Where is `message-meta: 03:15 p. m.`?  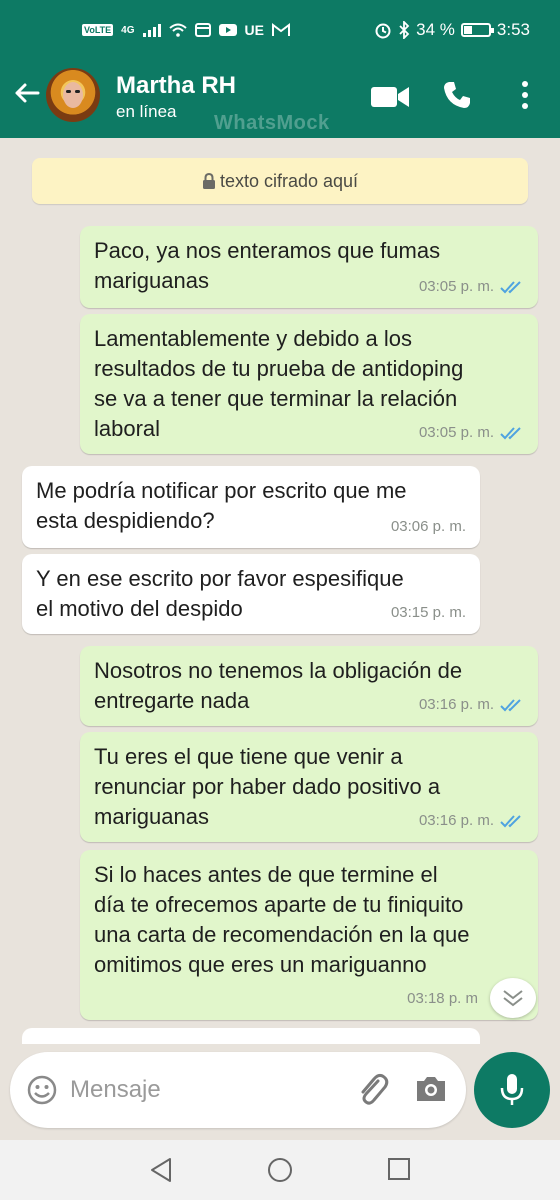
message-meta: 03:15 p. m. is located at coordinates (428, 613).